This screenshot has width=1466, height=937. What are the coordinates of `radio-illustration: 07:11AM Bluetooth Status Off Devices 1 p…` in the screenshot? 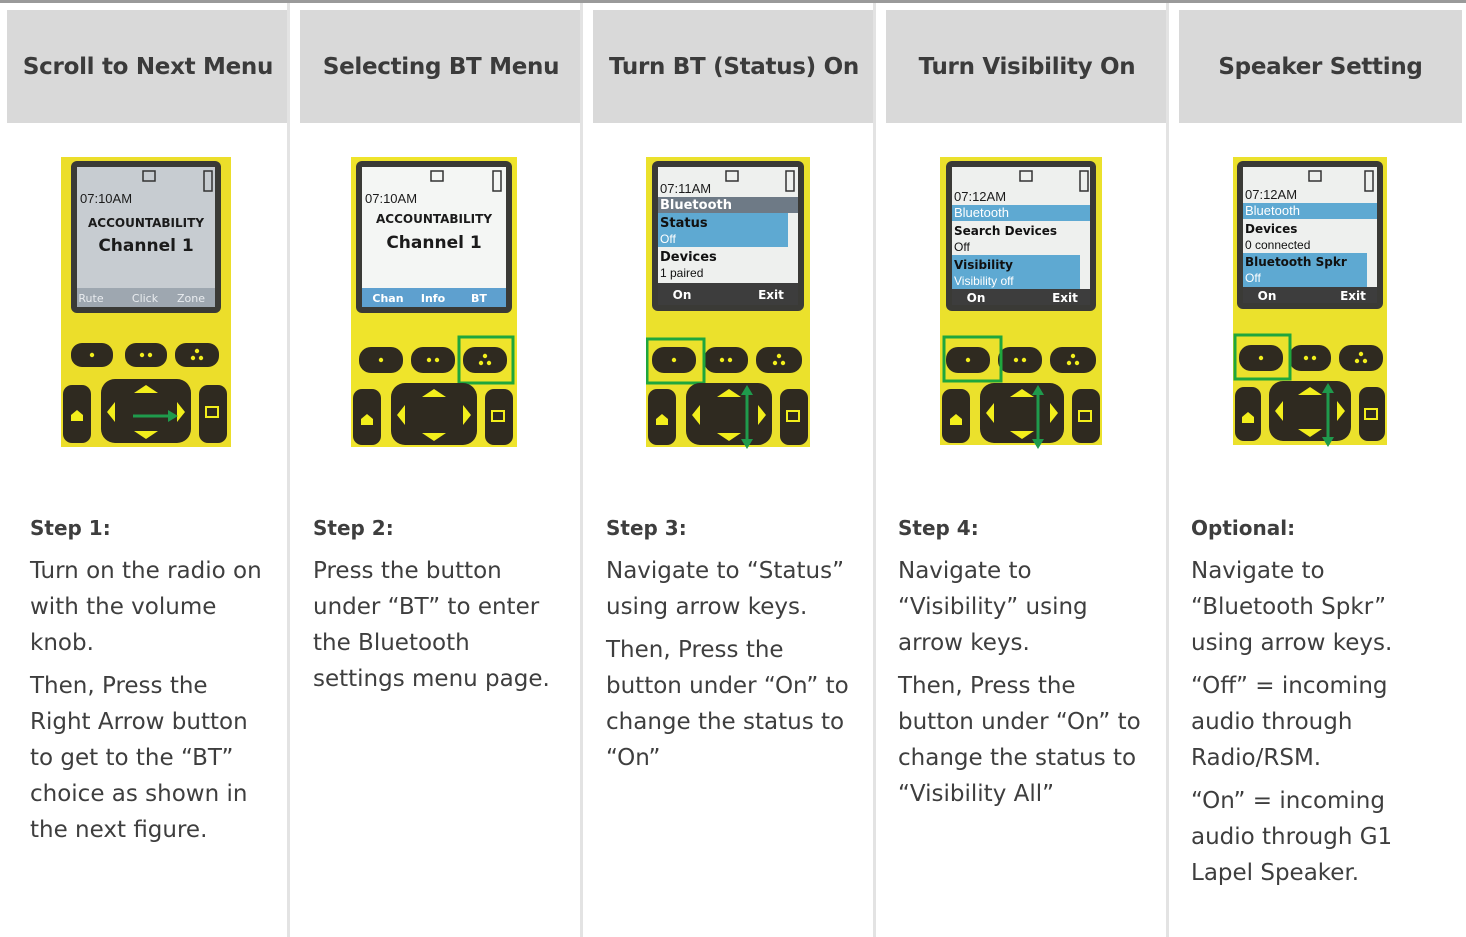 It's located at (728, 303).